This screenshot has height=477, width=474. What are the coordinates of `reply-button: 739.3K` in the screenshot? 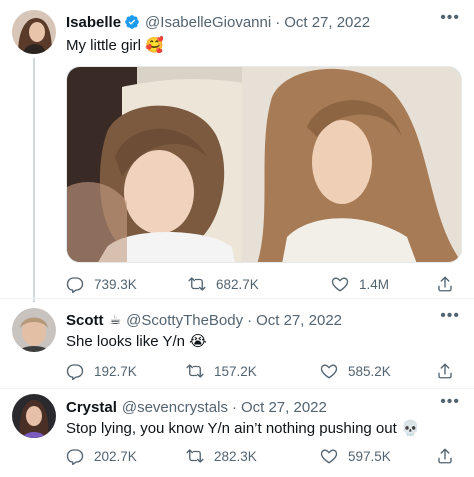 It's located at (101, 284).